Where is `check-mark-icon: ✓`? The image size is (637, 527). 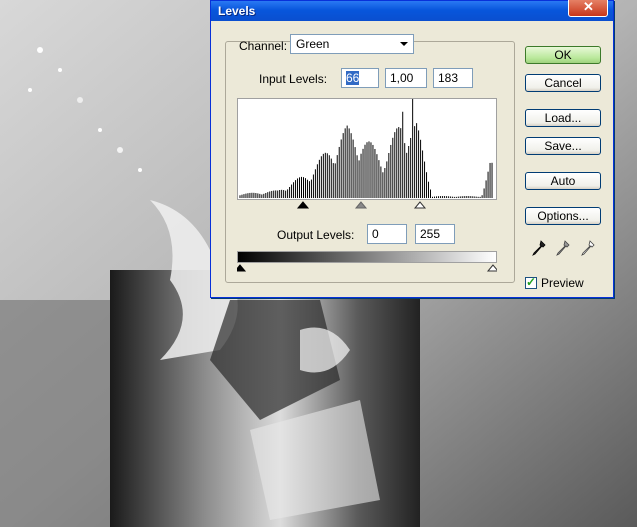
check-mark-icon: ✓ is located at coordinates (531, 282).